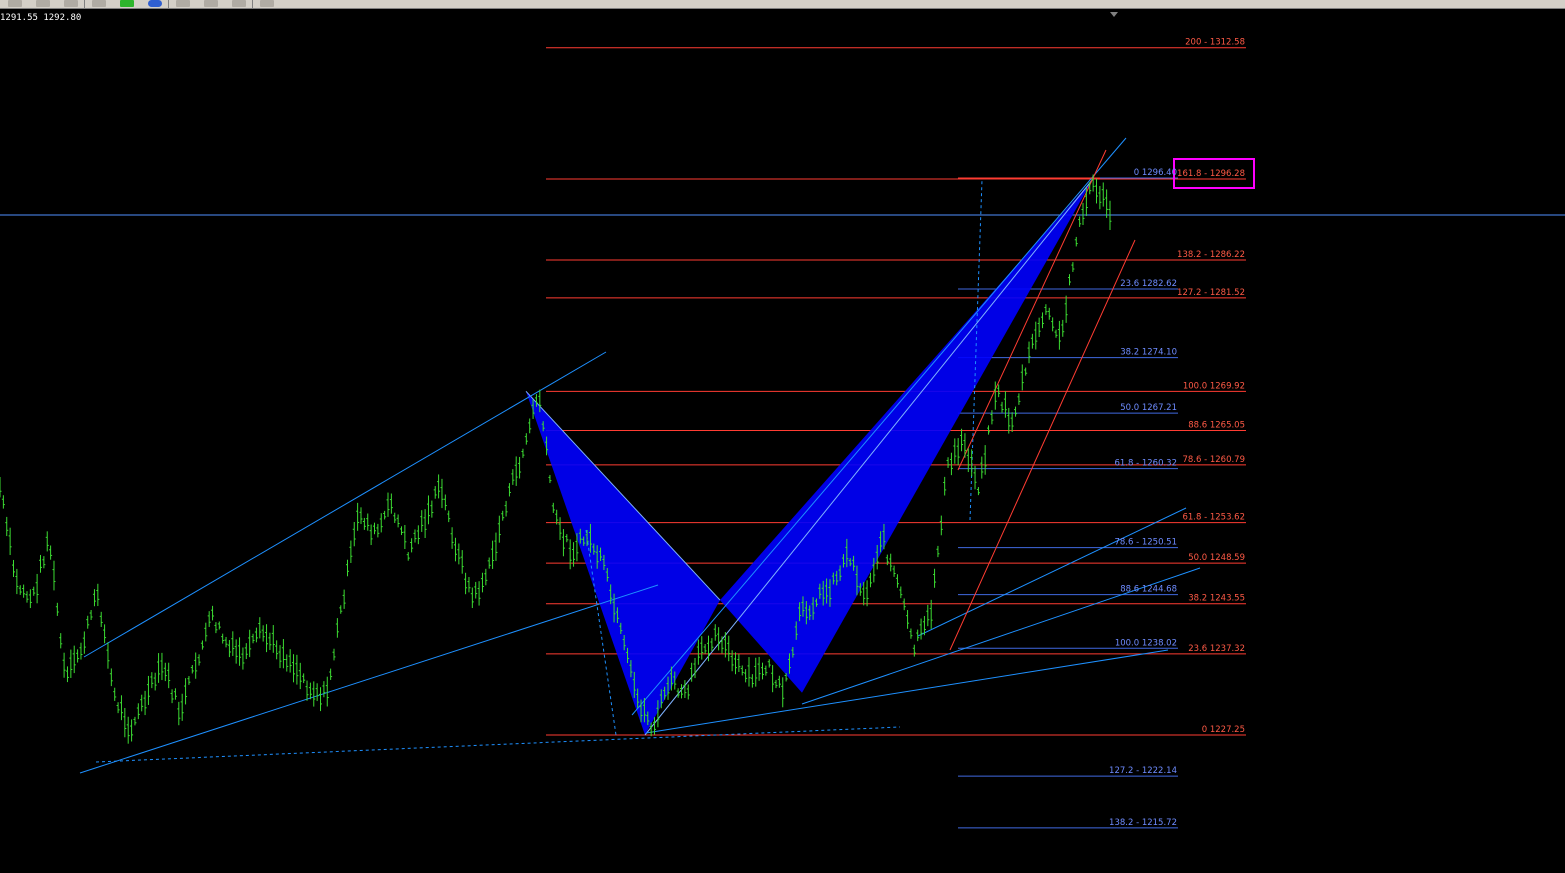  What do you see at coordinates (1148, 408) in the screenshot?
I see `fib-blue-level-label: 50.0 1267.21` at bounding box center [1148, 408].